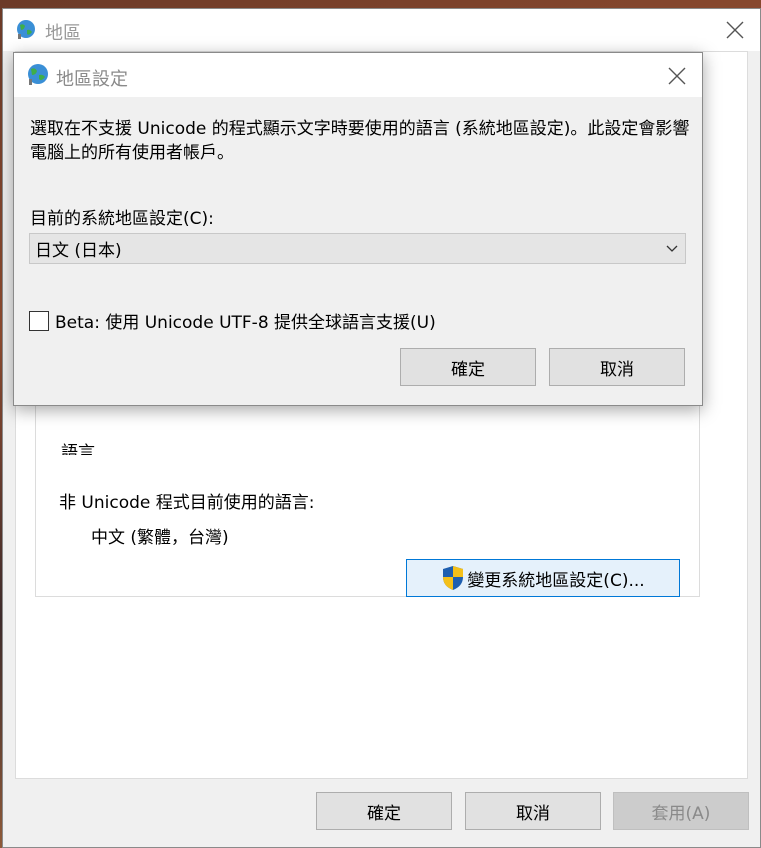 This screenshot has width=761, height=848. I want to click on cancel-button: 取消, so click(533, 811).